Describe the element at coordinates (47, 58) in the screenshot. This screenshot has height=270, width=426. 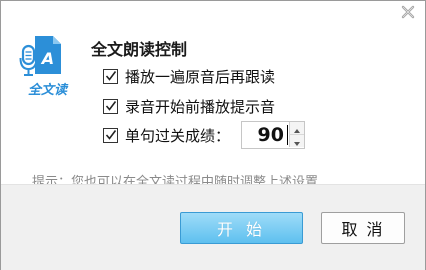
I see `svg-text: A` at that location.